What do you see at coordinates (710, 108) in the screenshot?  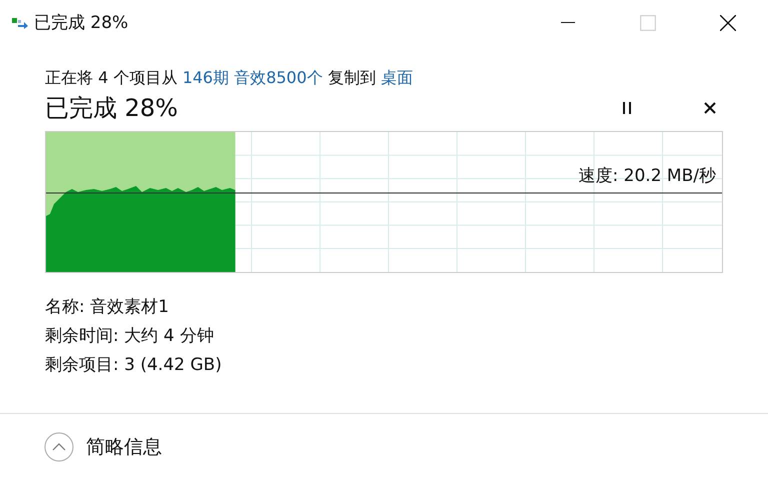 I see `cancel-button` at bounding box center [710, 108].